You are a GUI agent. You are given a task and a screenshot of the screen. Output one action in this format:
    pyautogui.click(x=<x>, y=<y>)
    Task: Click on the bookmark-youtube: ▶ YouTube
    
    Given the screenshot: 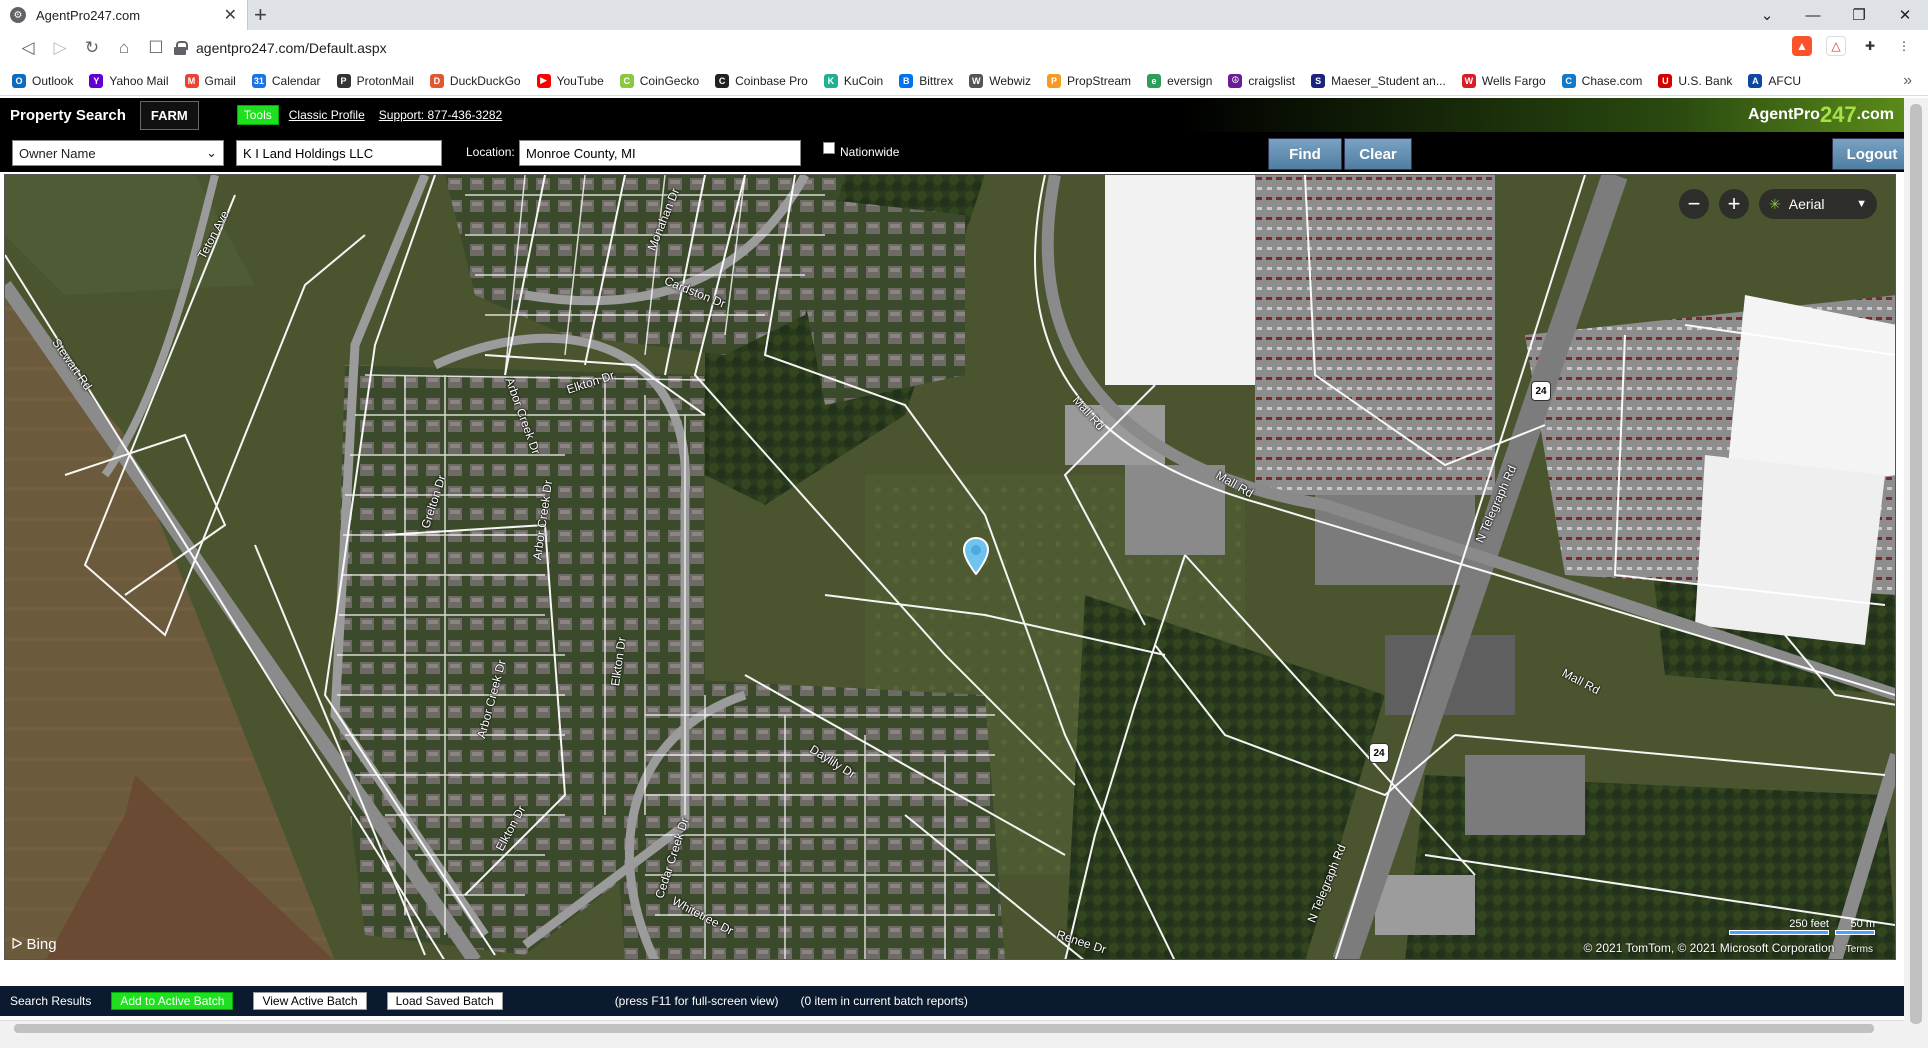 What is the action you would take?
    pyautogui.click(x=570, y=80)
    